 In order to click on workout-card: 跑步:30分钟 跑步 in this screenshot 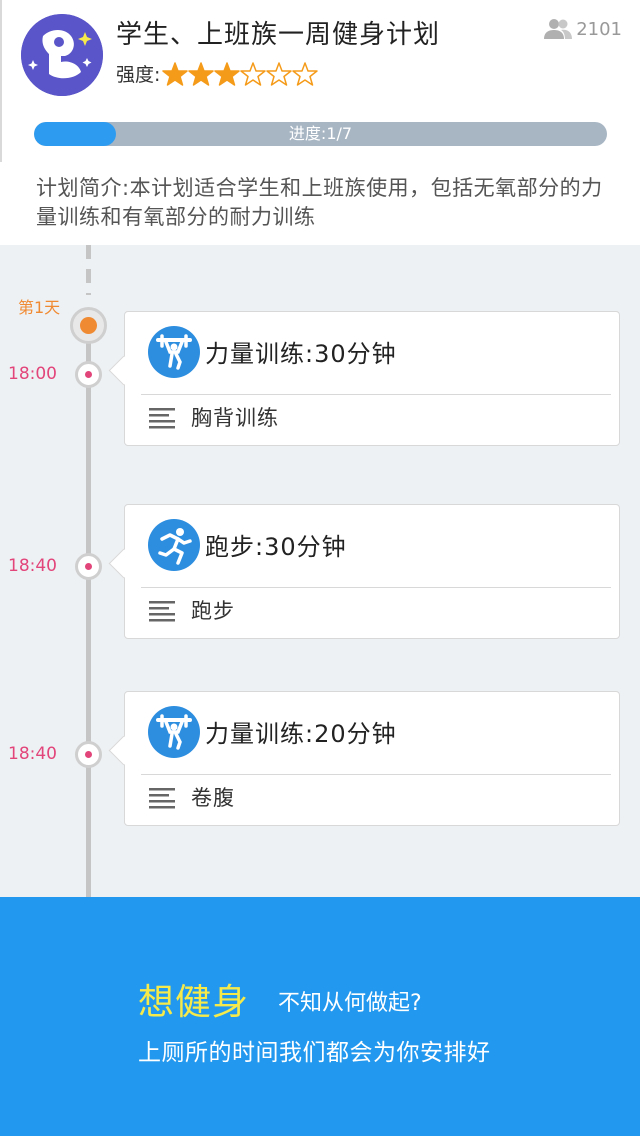, I will do `click(372, 571)`.